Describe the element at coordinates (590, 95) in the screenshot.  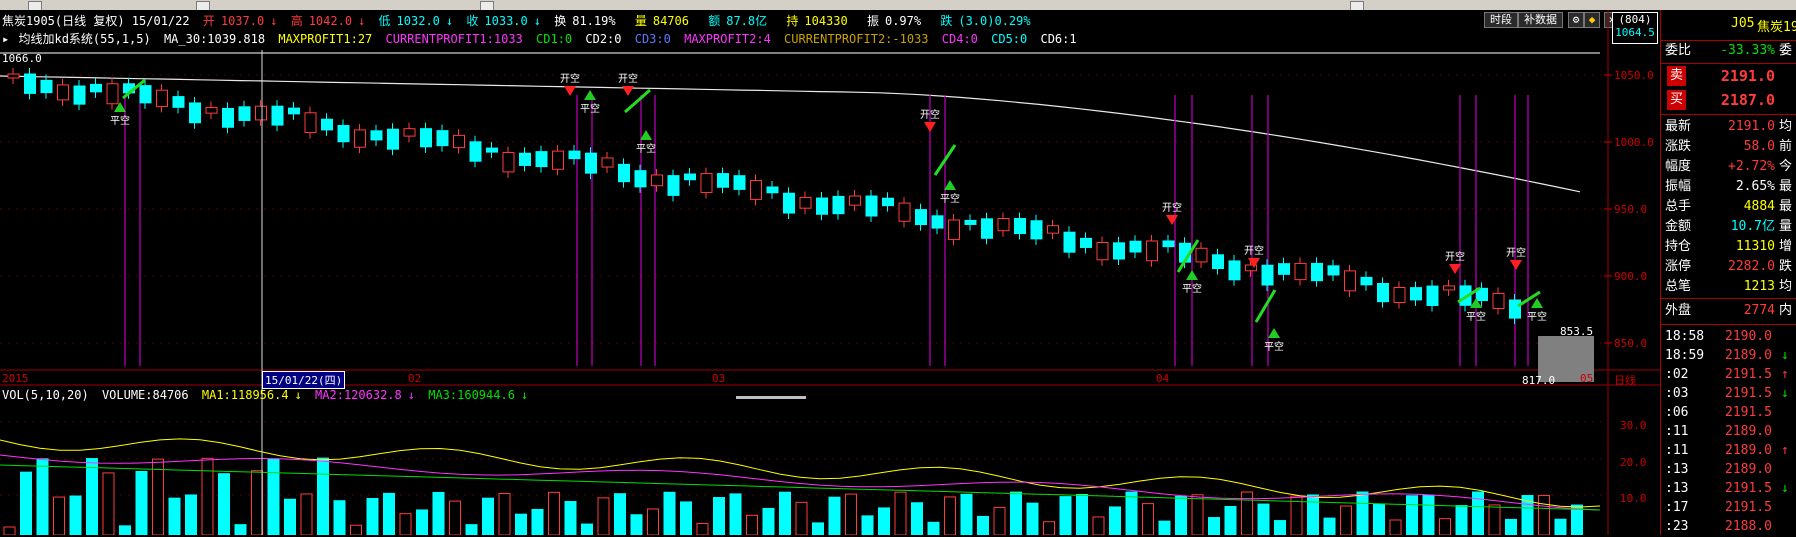
I see `long-signal-arrow` at that location.